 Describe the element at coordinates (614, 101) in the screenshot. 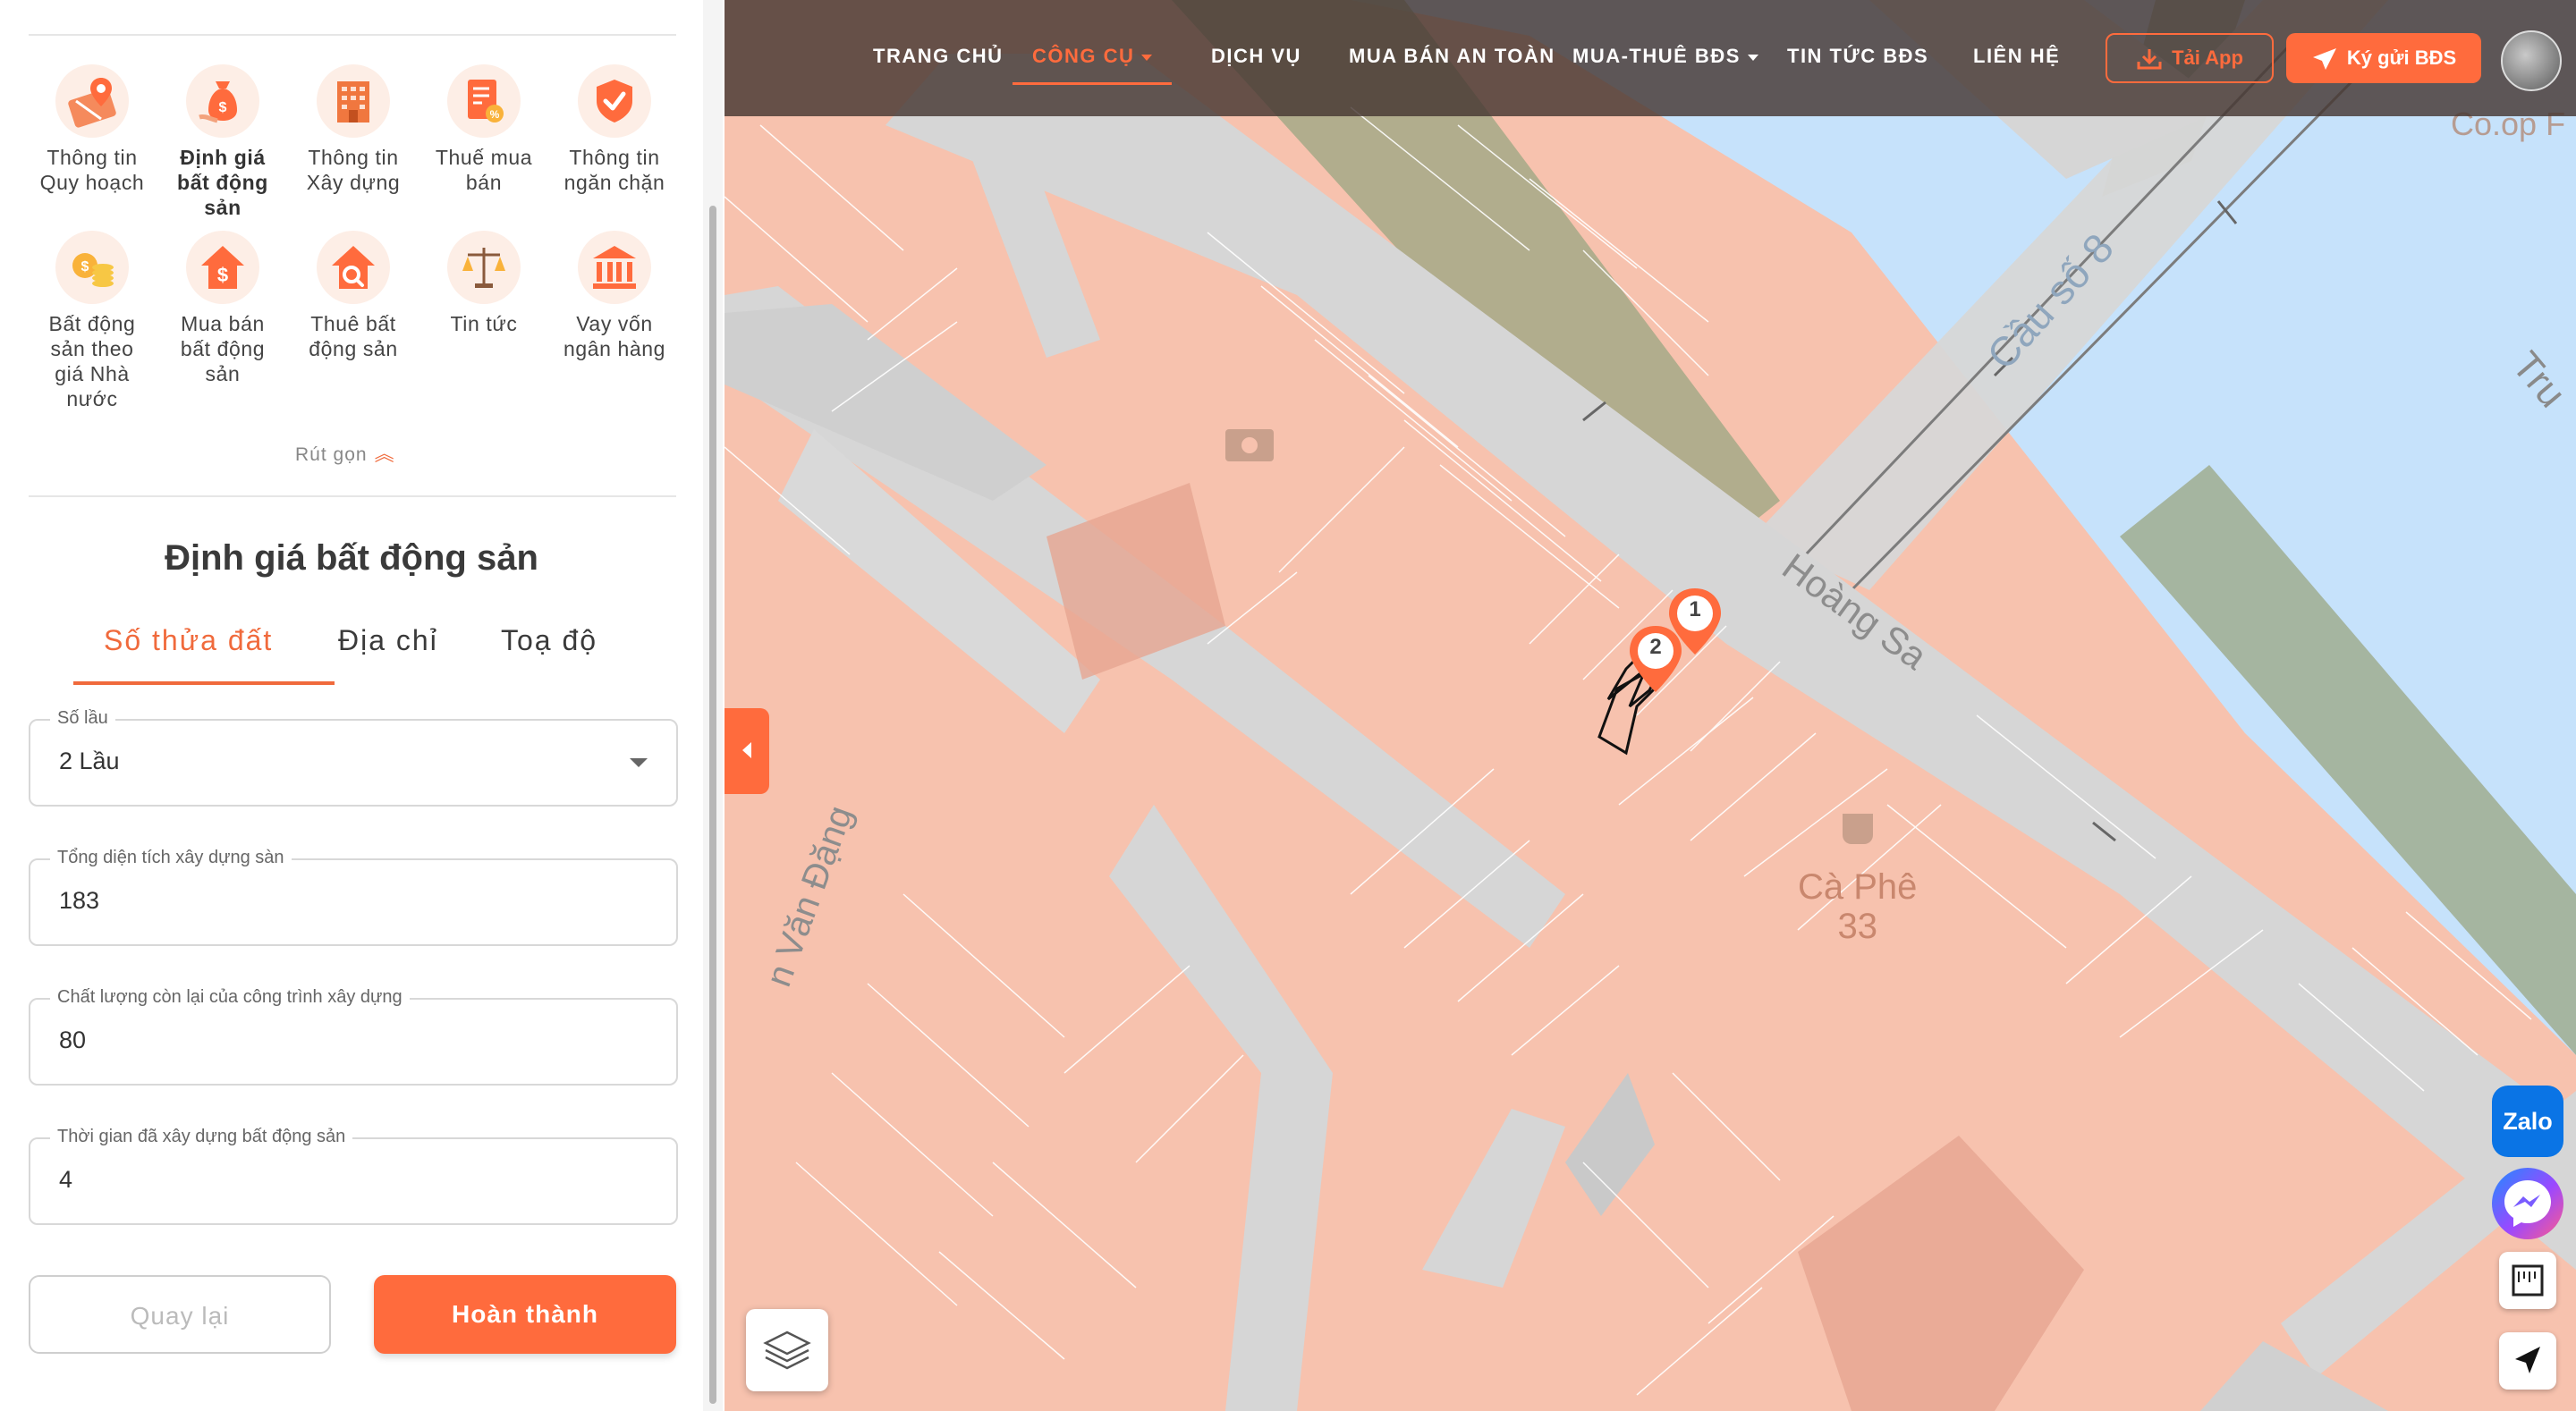

I see `shield-check-icon` at that location.